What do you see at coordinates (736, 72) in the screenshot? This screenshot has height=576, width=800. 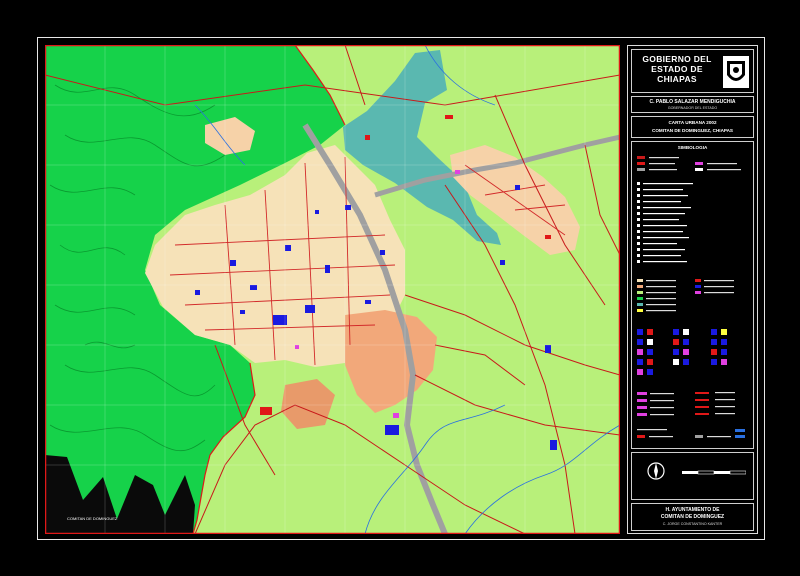 I see `state-seal-icon` at bounding box center [736, 72].